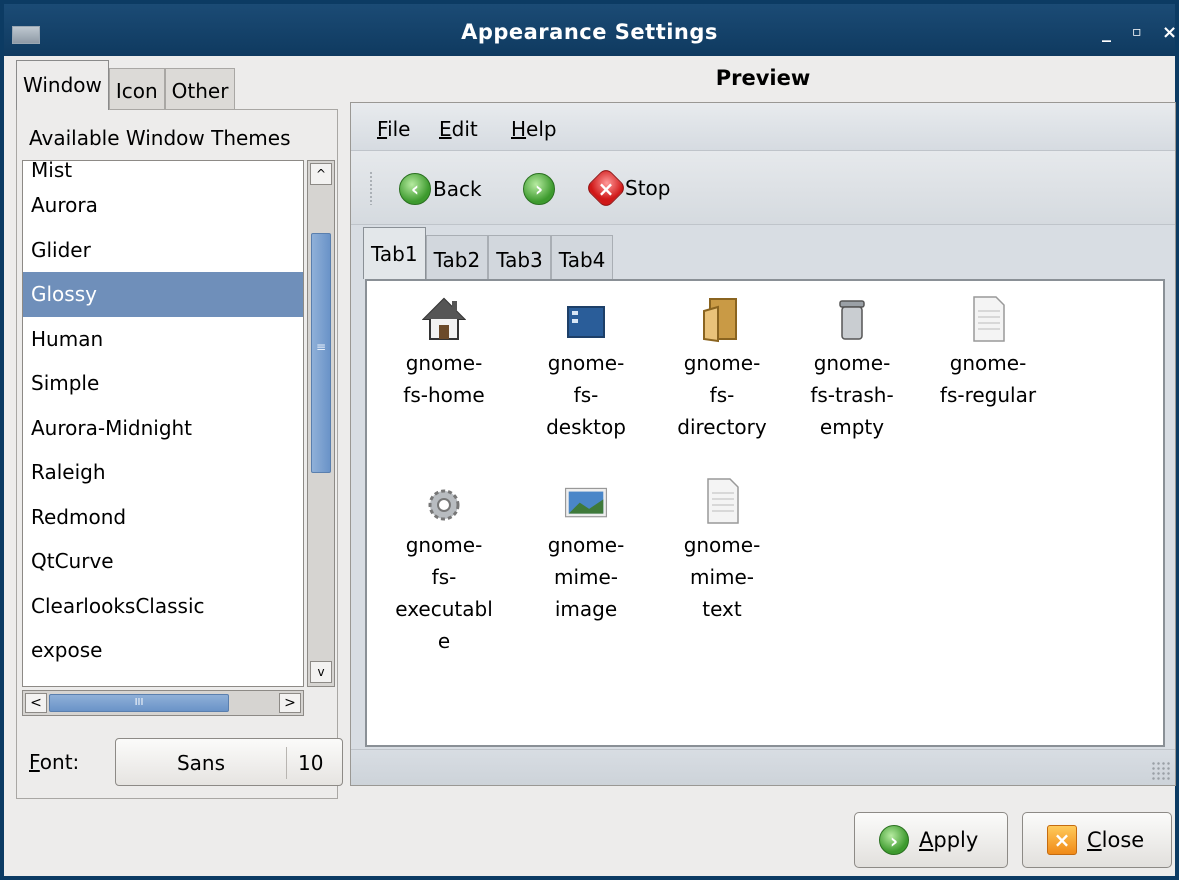  I want to click on forward-arrow-icon: ›, so click(539, 189).